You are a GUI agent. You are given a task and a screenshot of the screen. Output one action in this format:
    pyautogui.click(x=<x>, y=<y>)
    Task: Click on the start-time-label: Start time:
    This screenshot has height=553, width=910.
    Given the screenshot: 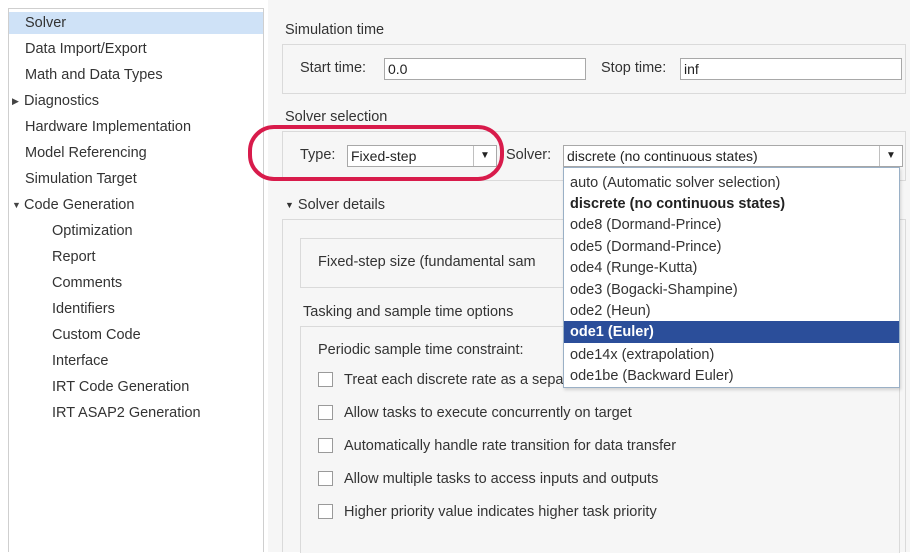 What is the action you would take?
    pyautogui.click(x=333, y=68)
    